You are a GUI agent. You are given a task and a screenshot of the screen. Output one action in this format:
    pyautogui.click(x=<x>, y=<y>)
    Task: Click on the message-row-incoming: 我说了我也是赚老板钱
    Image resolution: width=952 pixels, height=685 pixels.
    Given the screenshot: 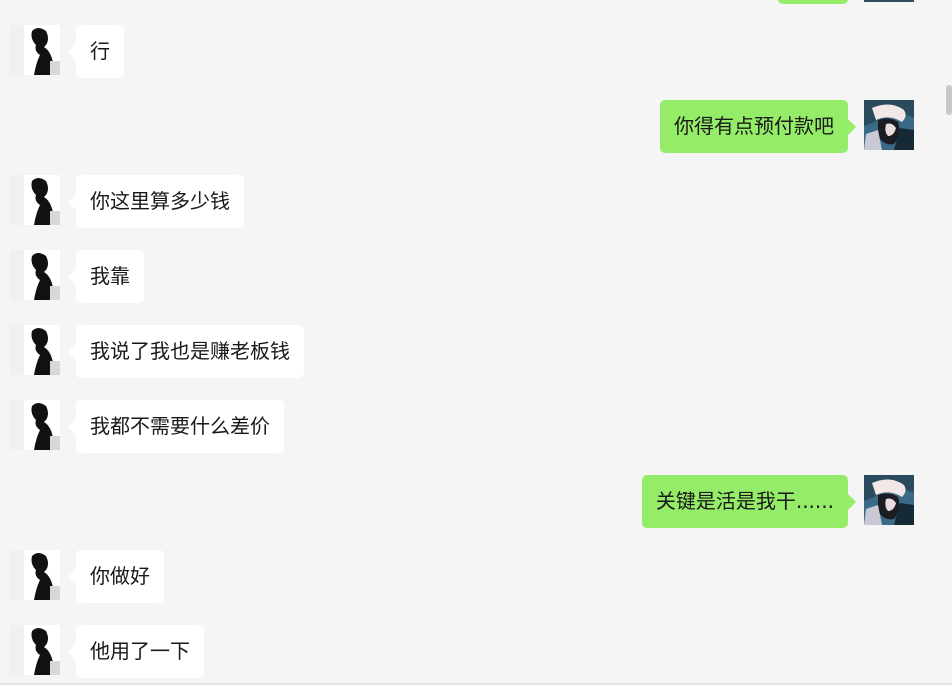 What is the action you would take?
    pyautogui.click(x=476, y=355)
    